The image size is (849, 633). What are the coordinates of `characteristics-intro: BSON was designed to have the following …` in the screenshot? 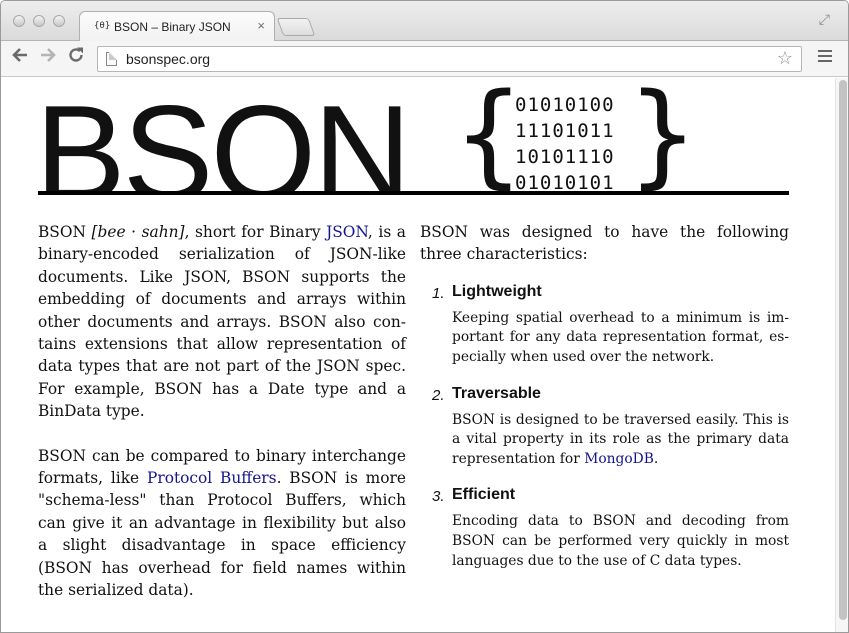 It's located at (604, 243).